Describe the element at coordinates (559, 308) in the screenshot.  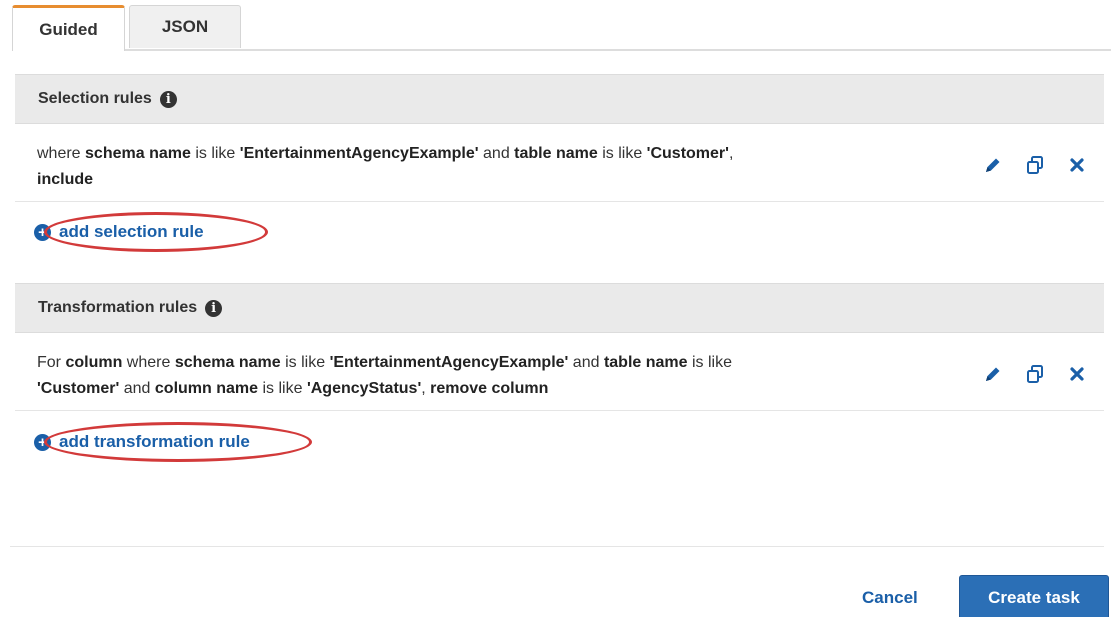
I see `transformation-rules-header: Transformation rules i` at that location.